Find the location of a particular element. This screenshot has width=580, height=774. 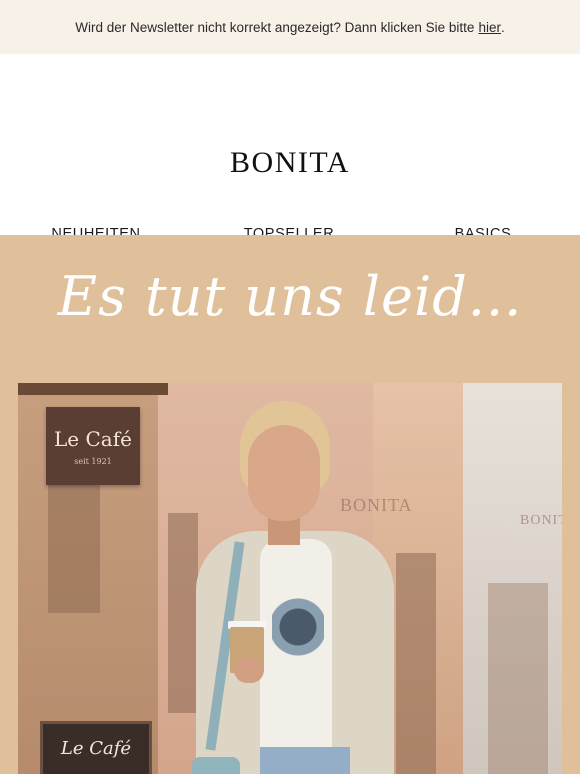

shop-window is located at coordinates (518, 678).